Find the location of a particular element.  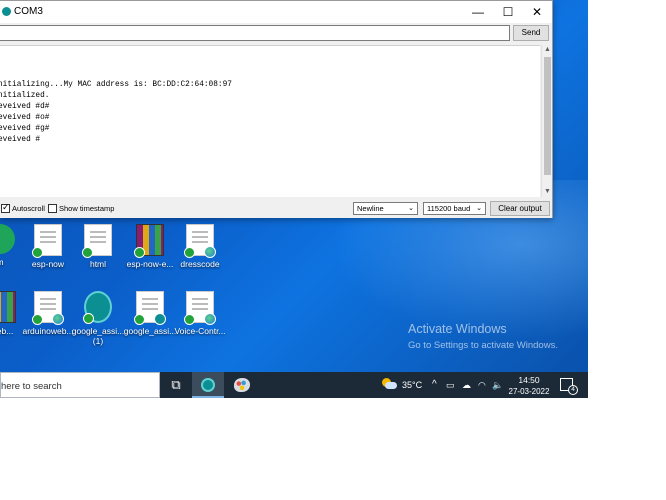

clear-output-button: Clear output is located at coordinates (520, 208).